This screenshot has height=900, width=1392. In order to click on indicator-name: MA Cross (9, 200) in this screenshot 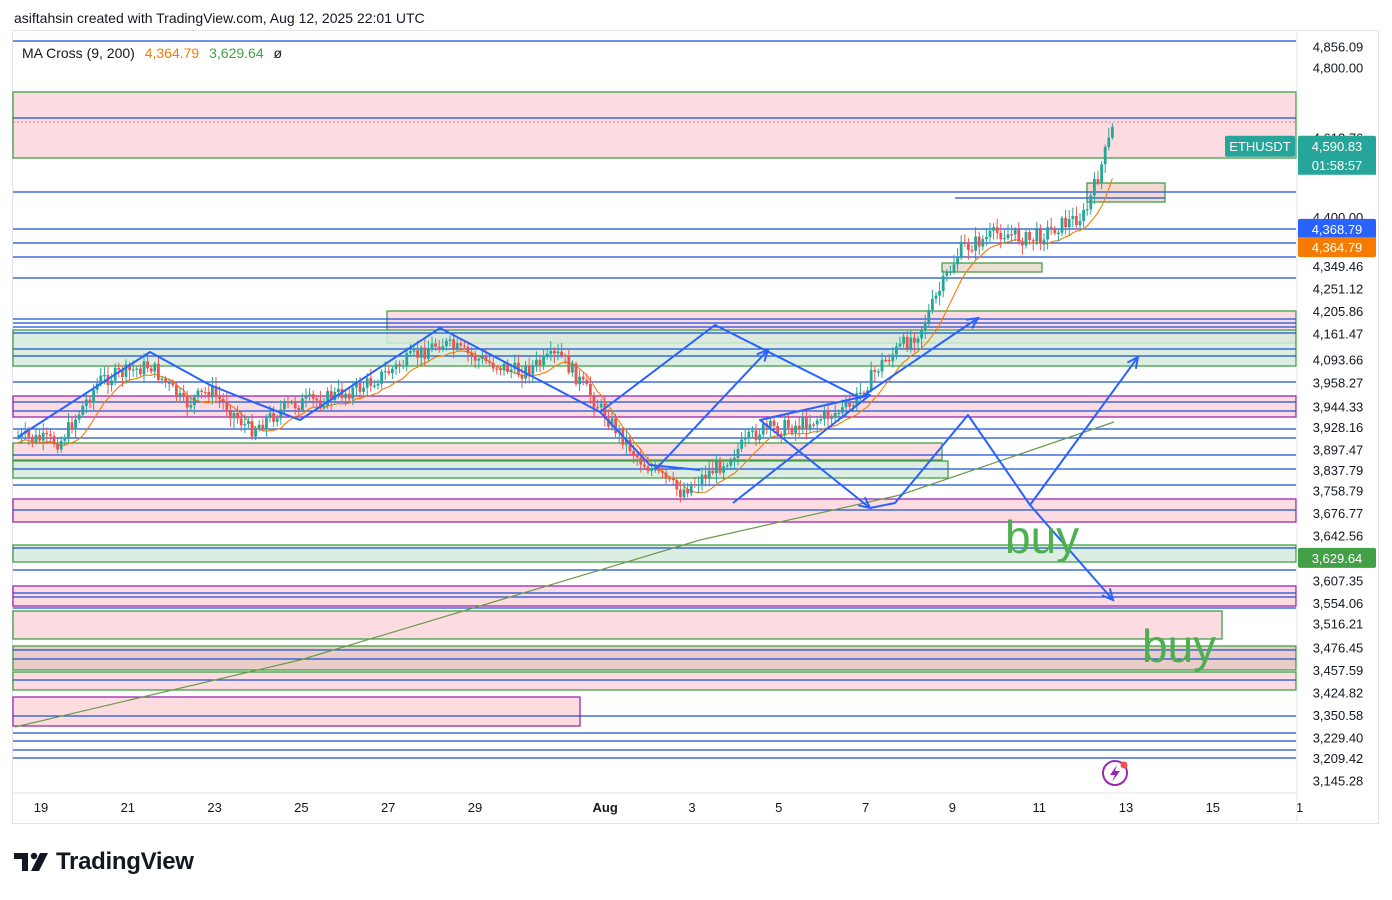, I will do `click(78, 53)`.